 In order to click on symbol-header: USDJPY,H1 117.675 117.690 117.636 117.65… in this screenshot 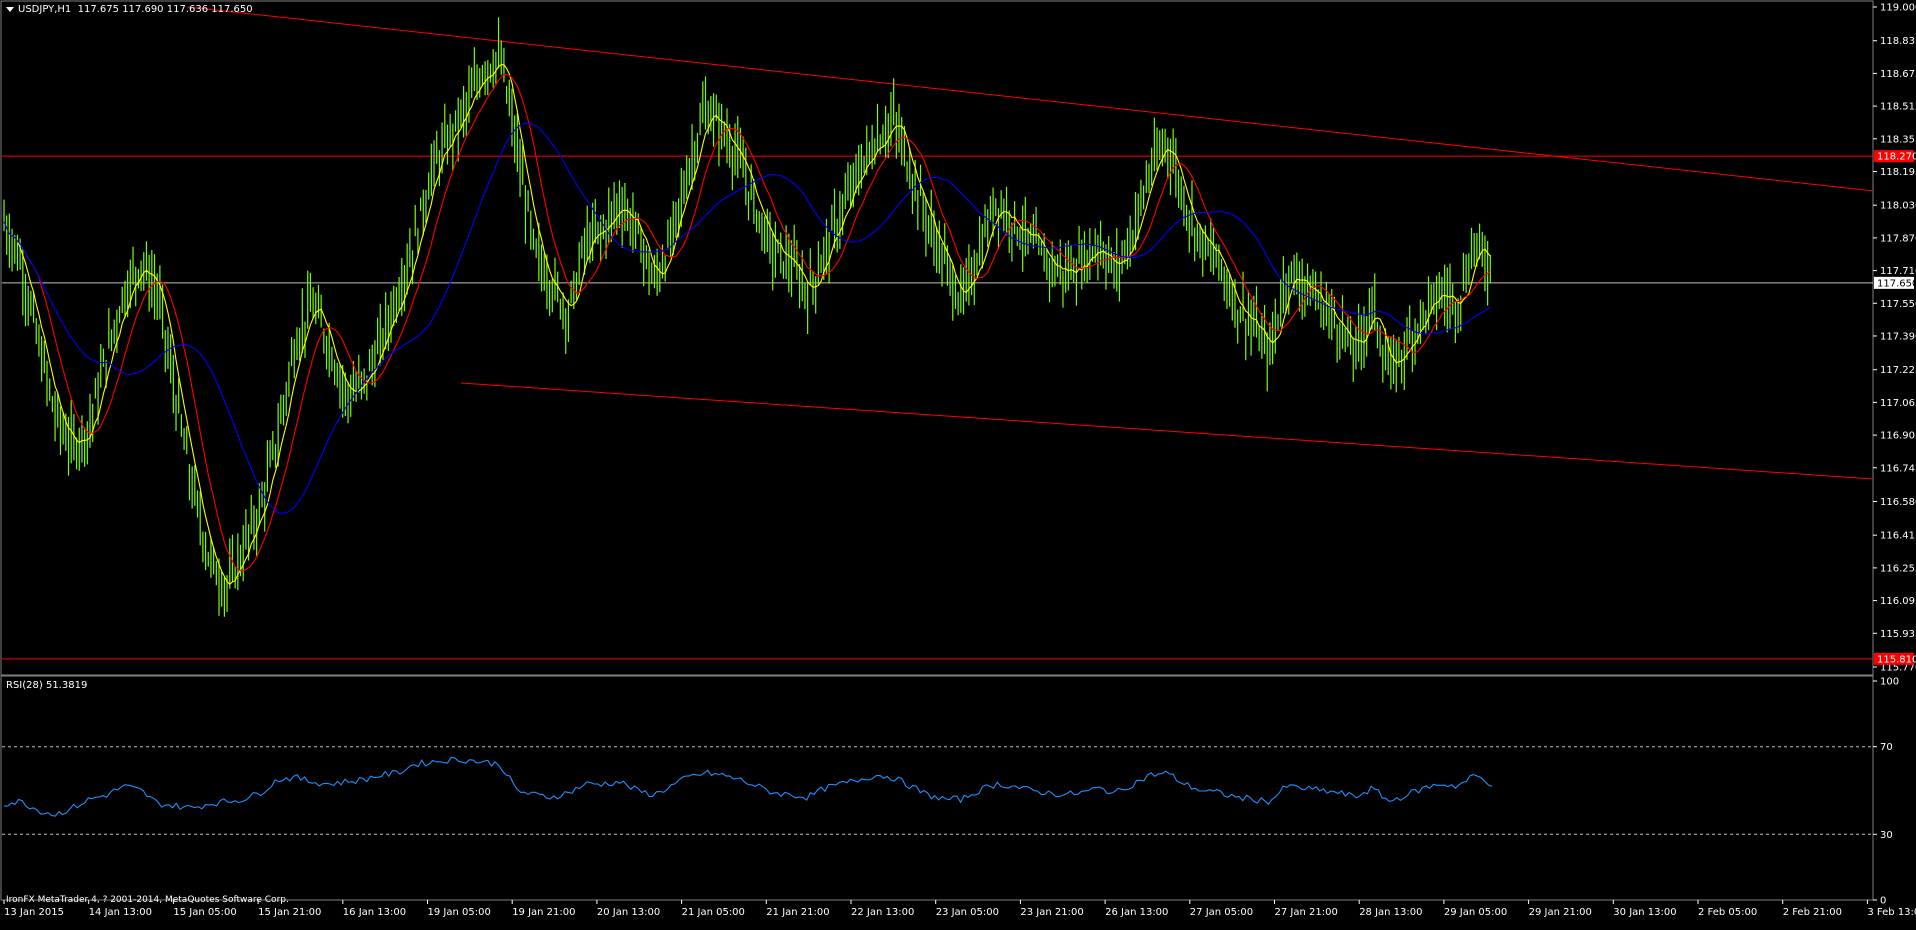, I will do `click(129, 9)`.